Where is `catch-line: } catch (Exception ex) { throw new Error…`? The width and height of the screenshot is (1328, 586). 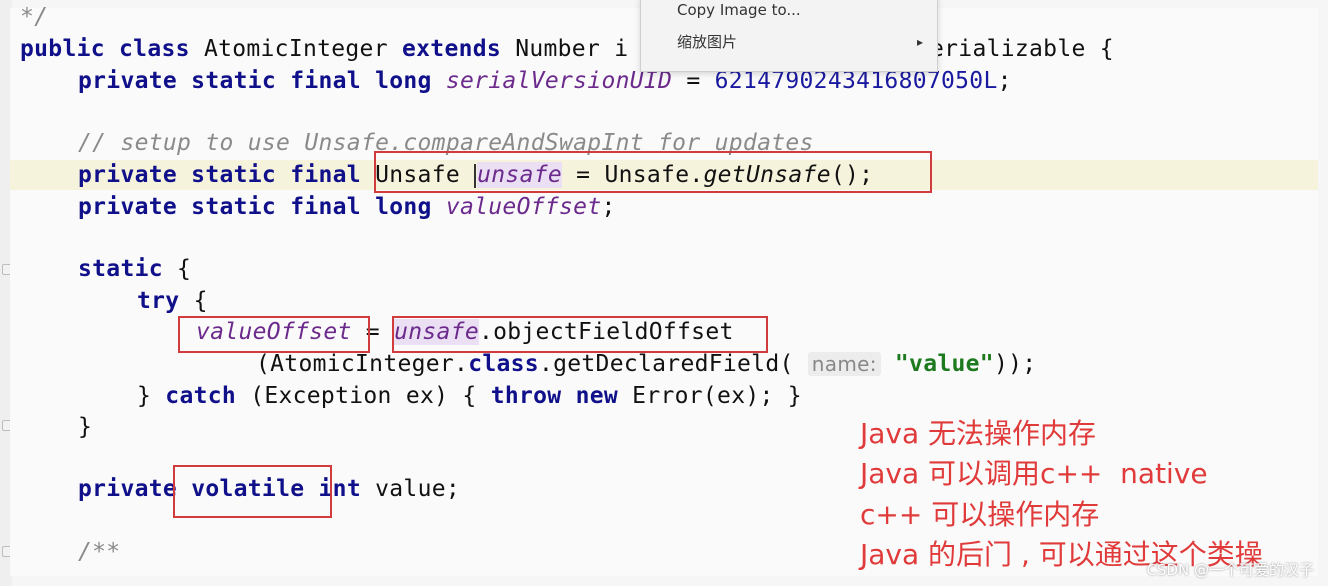 catch-line: } catch (Exception ex) { throw new Error… is located at coordinates (469, 396).